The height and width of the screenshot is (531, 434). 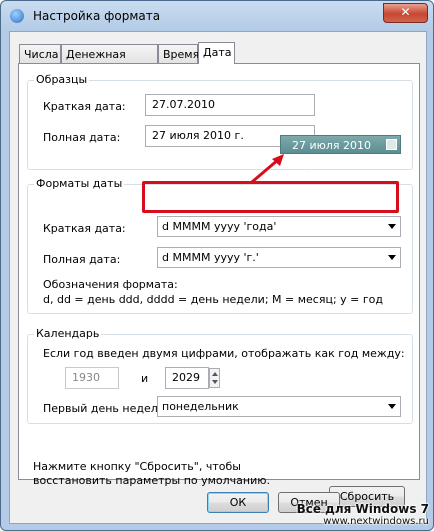 I want to click on tab-date: Дата, so click(x=216, y=53).